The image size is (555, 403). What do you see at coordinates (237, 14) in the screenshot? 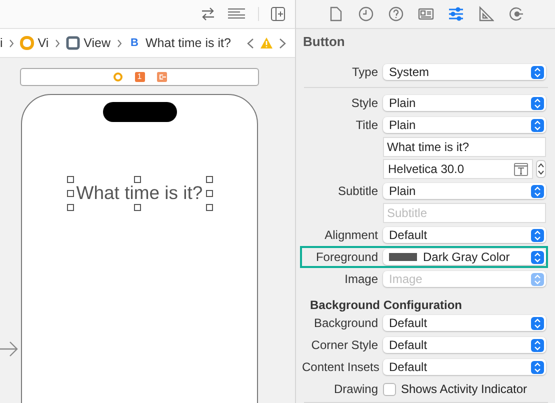
I see `lines-icon` at bounding box center [237, 14].